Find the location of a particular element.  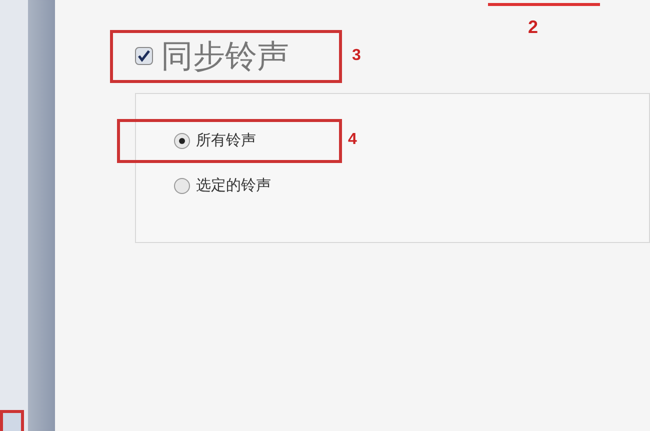

annotation-number: 2 is located at coordinates (533, 27).